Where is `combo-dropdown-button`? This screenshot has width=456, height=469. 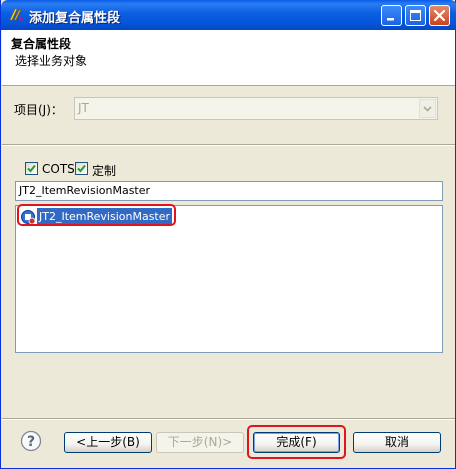
combo-dropdown-button is located at coordinates (427, 108).